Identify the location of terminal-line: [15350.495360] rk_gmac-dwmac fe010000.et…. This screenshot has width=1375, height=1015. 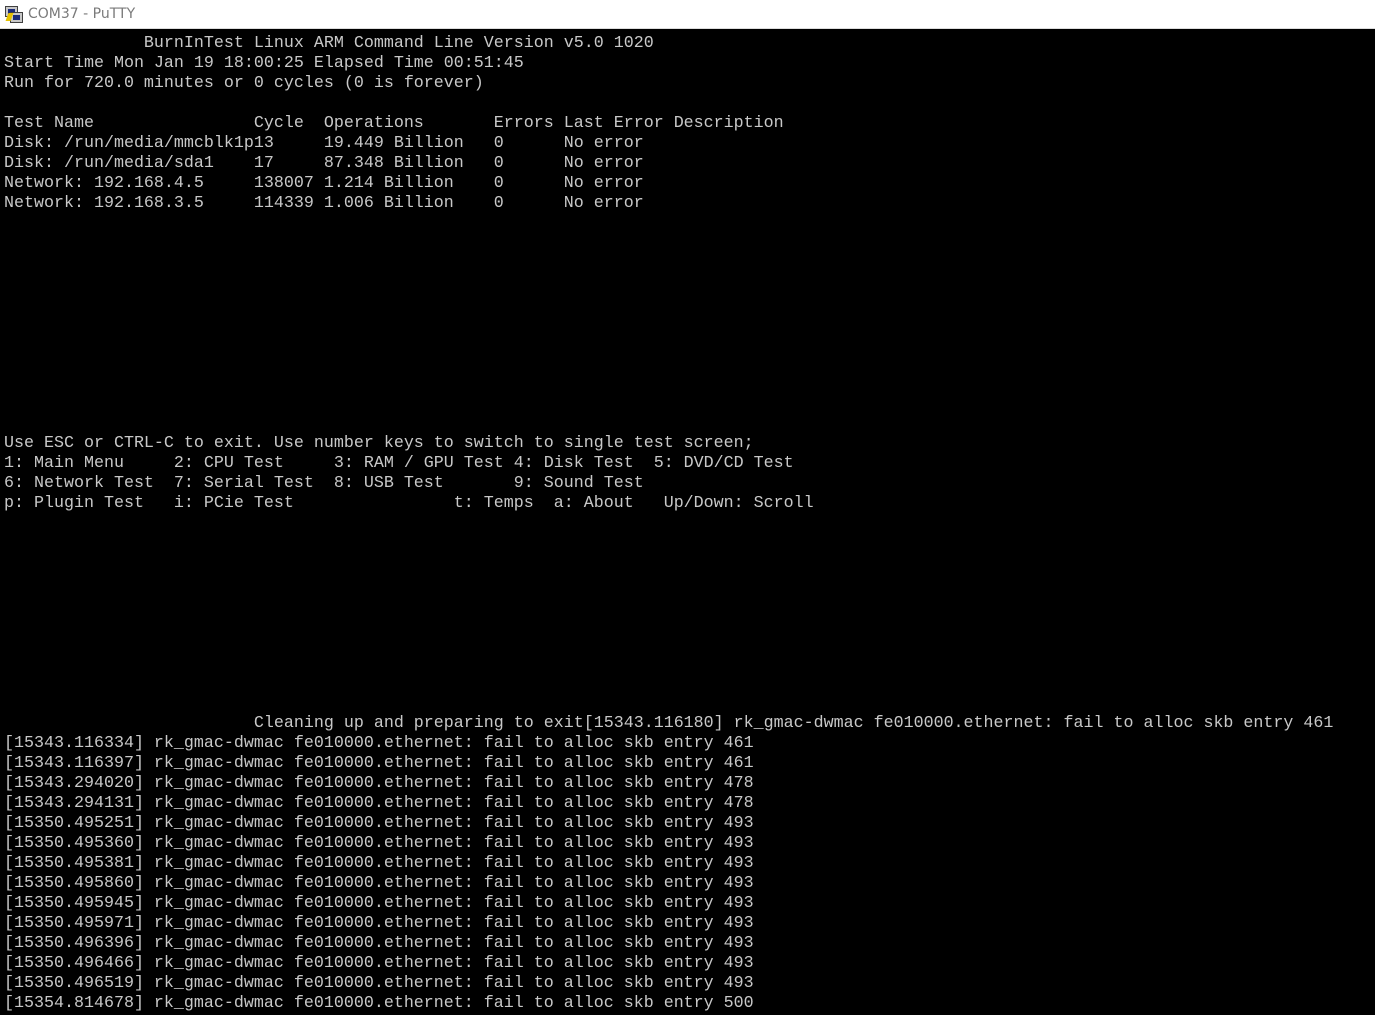
(379, 843).